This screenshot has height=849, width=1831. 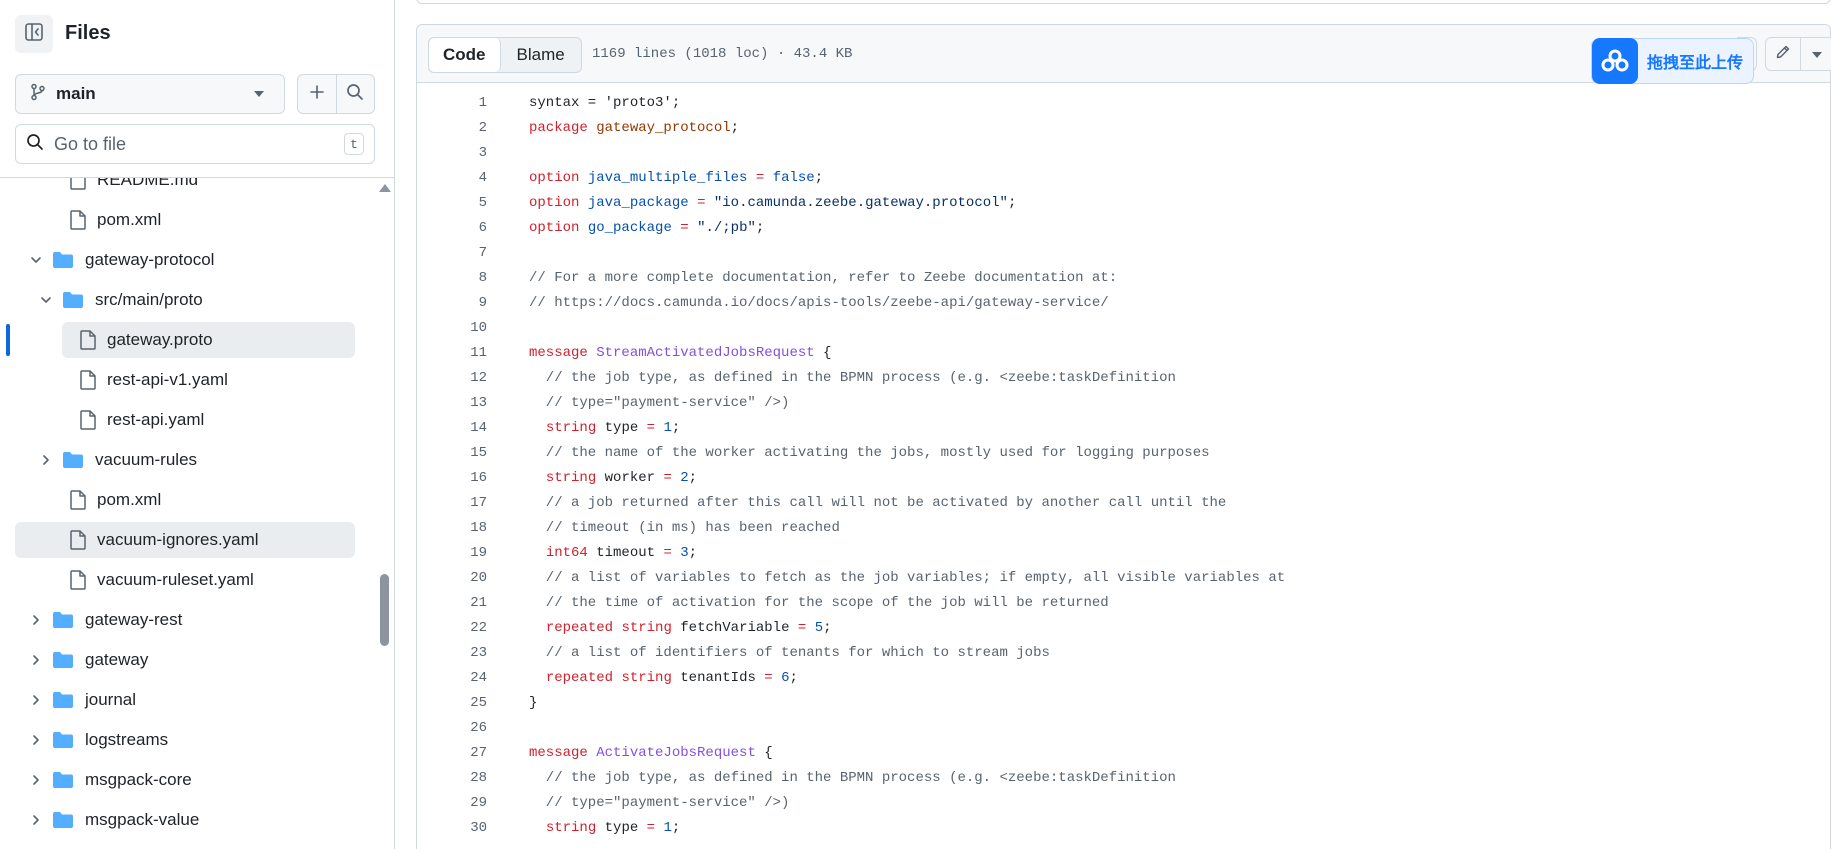 What do you see at coordinates (533, 703) in the screenshot?
I see `line-content: }` at bounding box center [533, 703].